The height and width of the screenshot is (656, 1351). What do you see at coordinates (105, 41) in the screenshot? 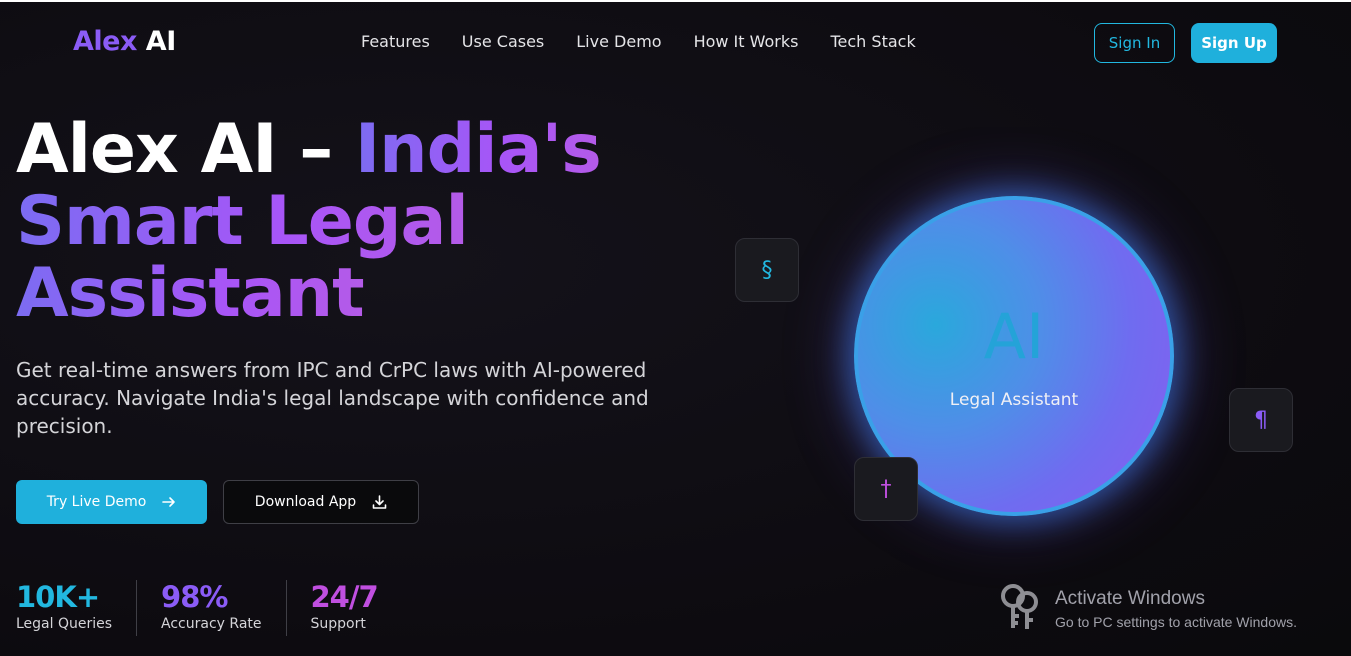
I see `brand-part1: Alex` at bounding box center [105, 41].